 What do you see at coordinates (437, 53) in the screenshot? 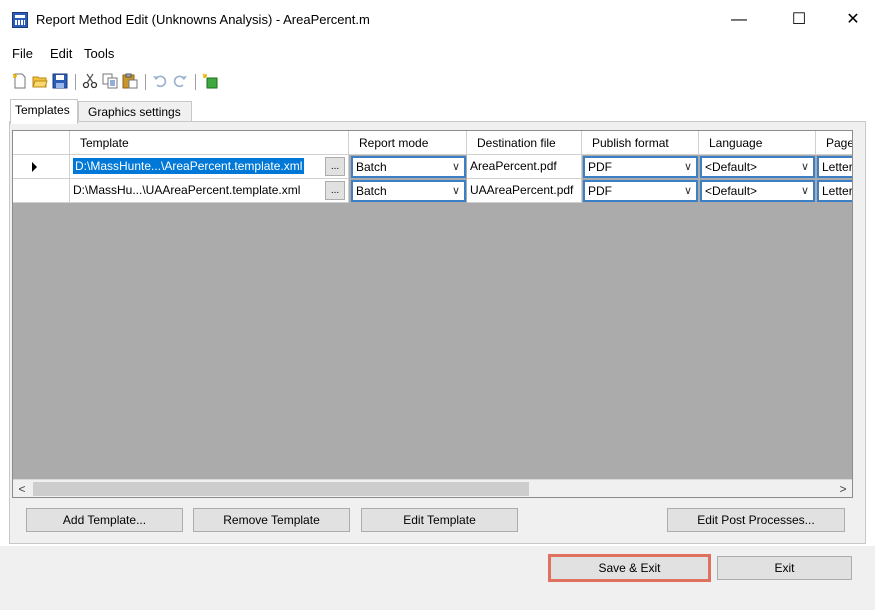
I see `menu-bar: File Edit Tools` at bounding box center [437, 53].